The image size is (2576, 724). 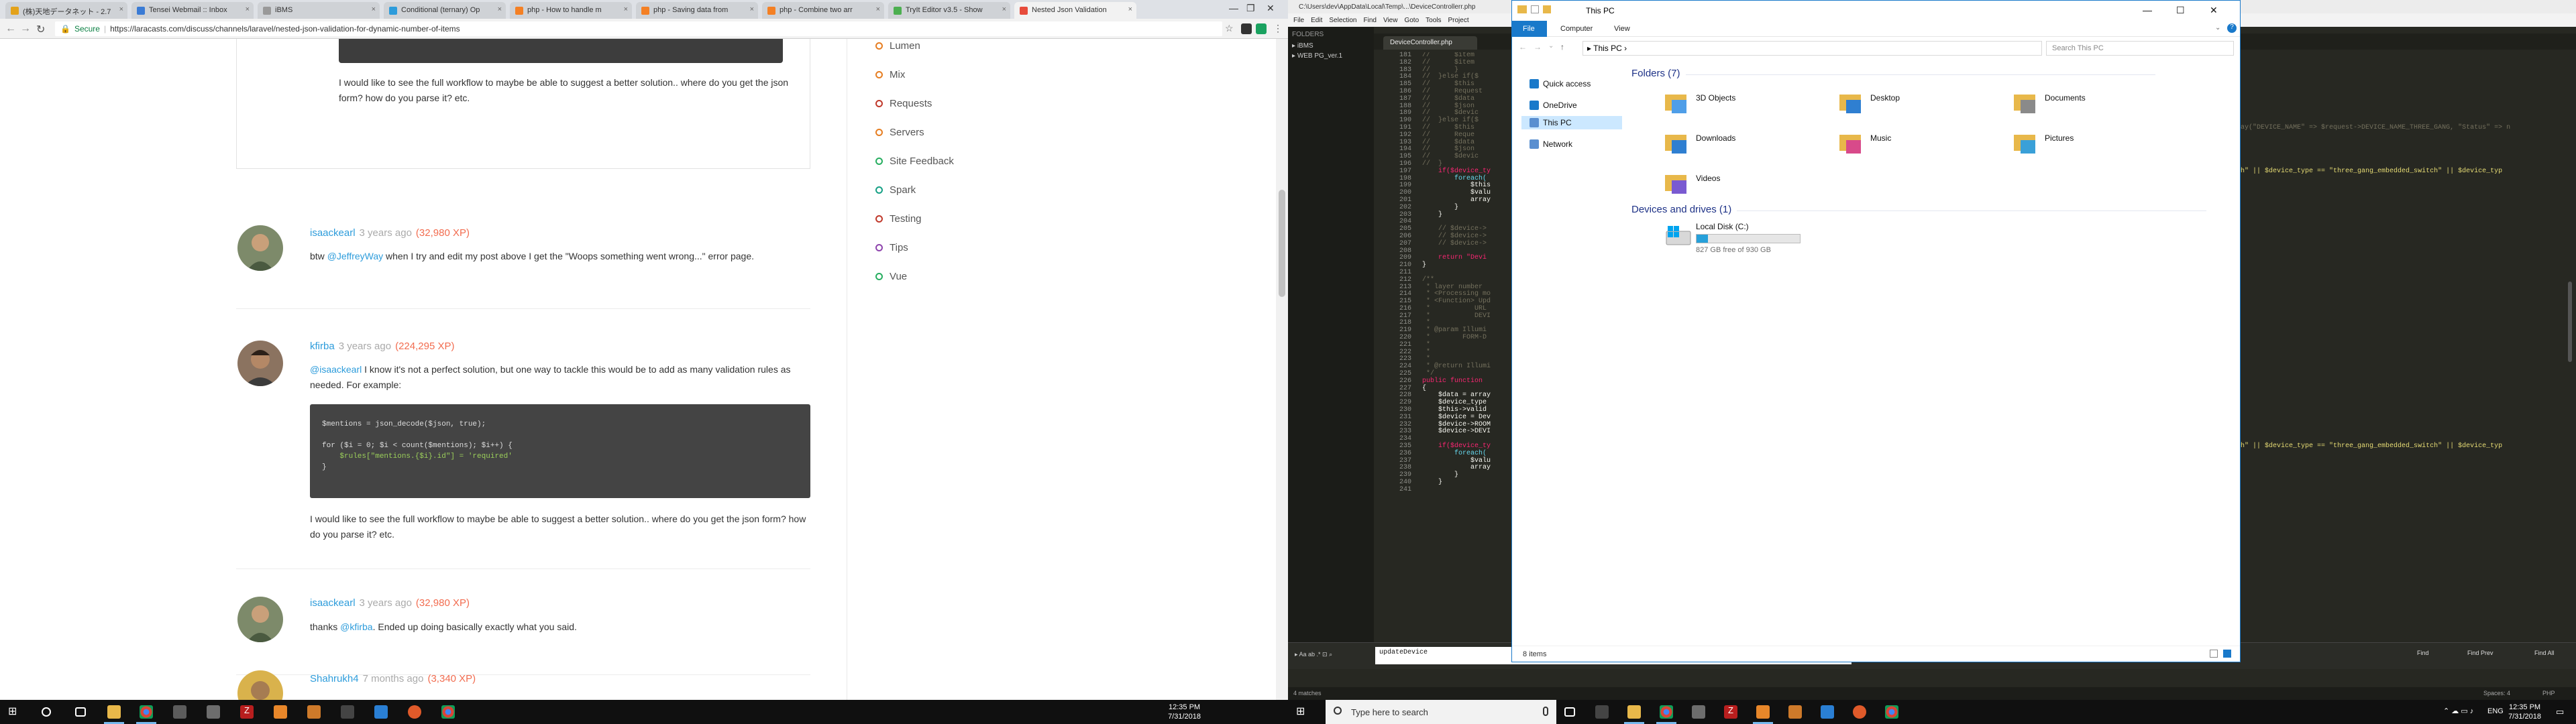 I want to click on microphone-icon, so click(x=1545, y=711).